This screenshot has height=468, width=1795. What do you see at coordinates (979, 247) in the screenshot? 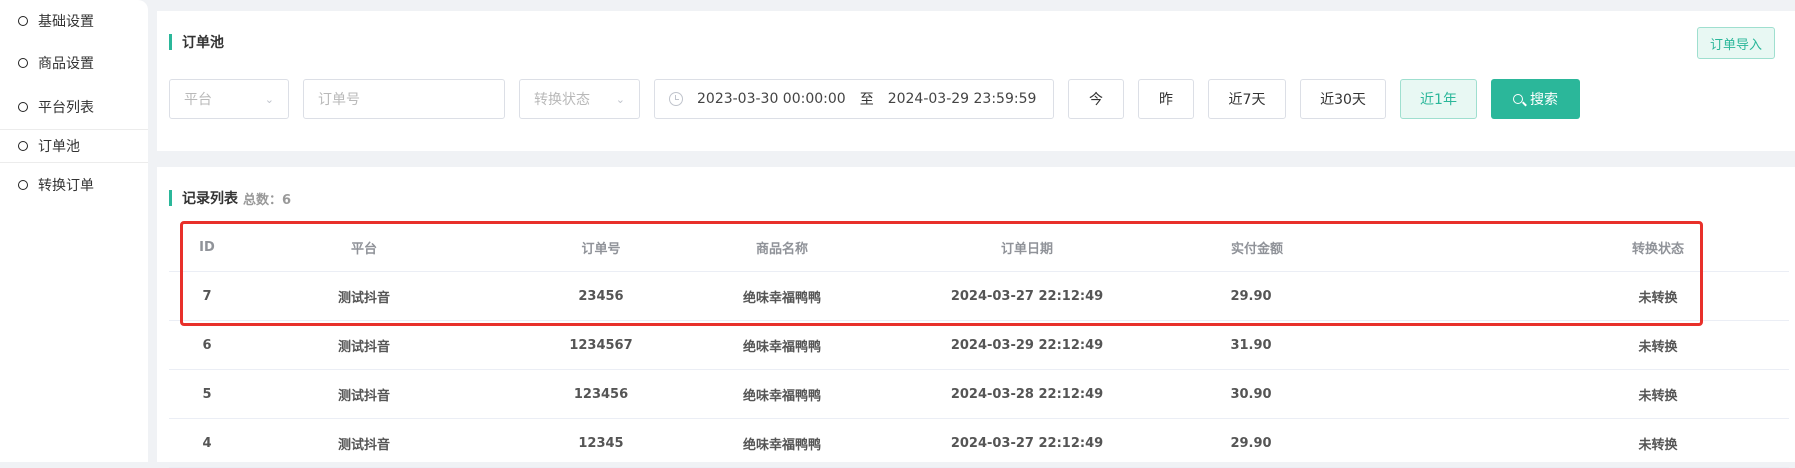
I see `table-header: ID 平台 订单号 商品名称 订单日期 实付金额 转换状态` at bounding box center [979, 247].